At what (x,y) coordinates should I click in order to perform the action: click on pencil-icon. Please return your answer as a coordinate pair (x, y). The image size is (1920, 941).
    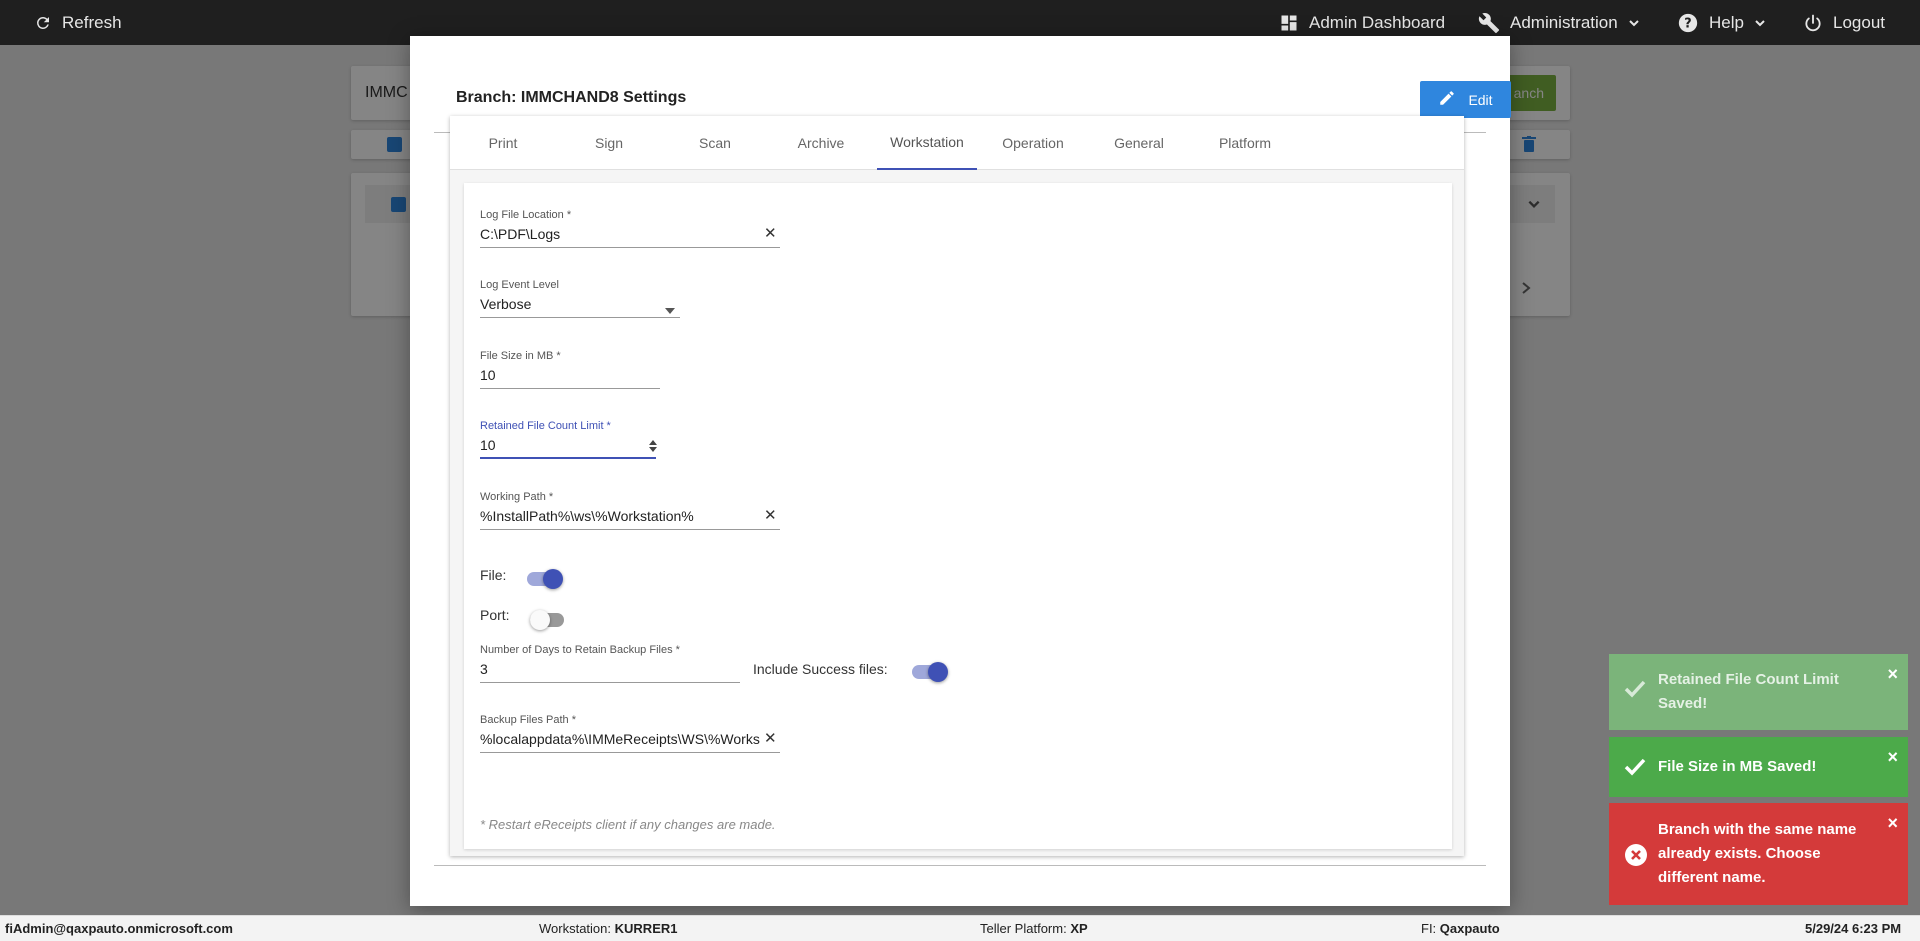
    Looking at the image, I should click on (1447, 99).